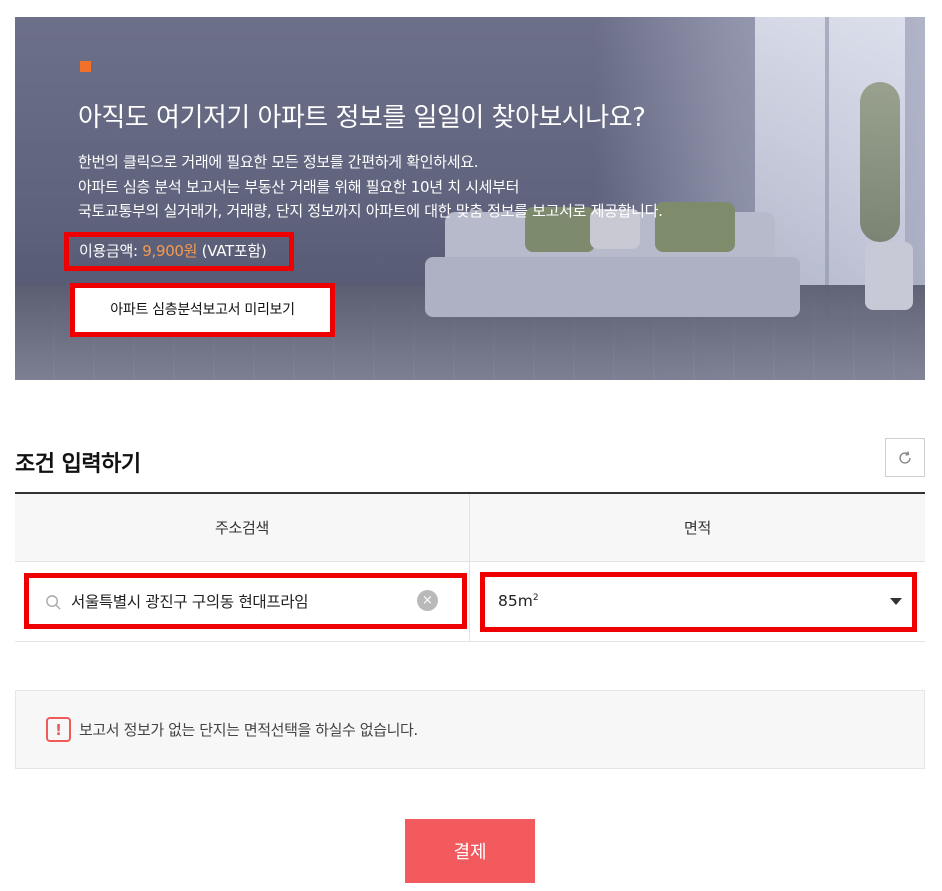 The width and height of the screenshot is (942, 891). Describe the element at coordinates (525, 601) in the screenshot. I see `area-unit: m` at that location.